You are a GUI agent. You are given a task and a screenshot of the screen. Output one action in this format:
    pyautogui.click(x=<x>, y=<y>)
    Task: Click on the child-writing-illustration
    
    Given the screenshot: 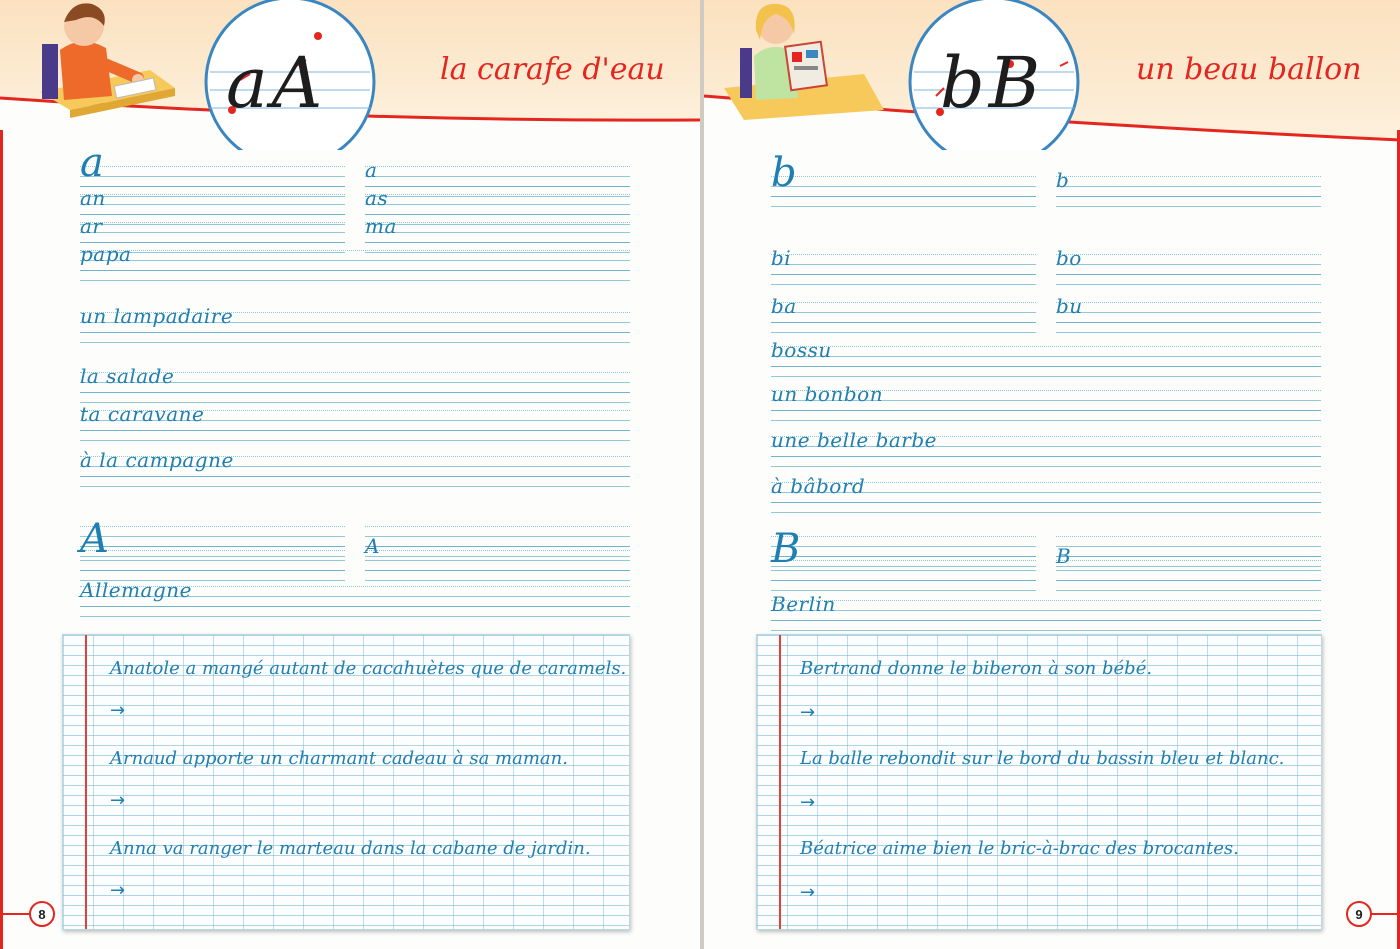 What is the action you would take?
    pyautogui.click(x=95, y=57)
    